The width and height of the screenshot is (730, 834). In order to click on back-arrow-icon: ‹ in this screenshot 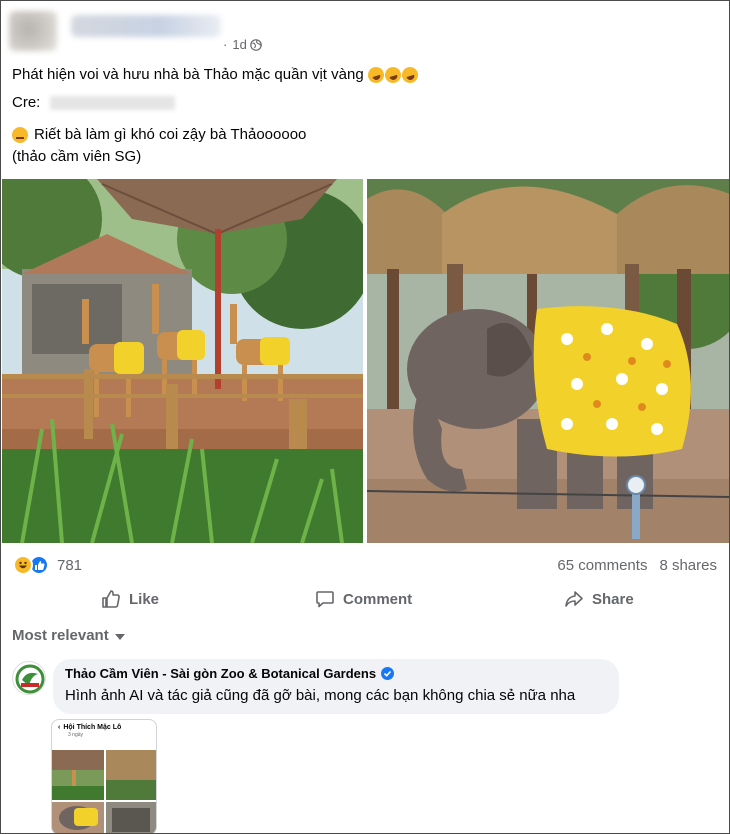, I will do `click(59, 727)`.